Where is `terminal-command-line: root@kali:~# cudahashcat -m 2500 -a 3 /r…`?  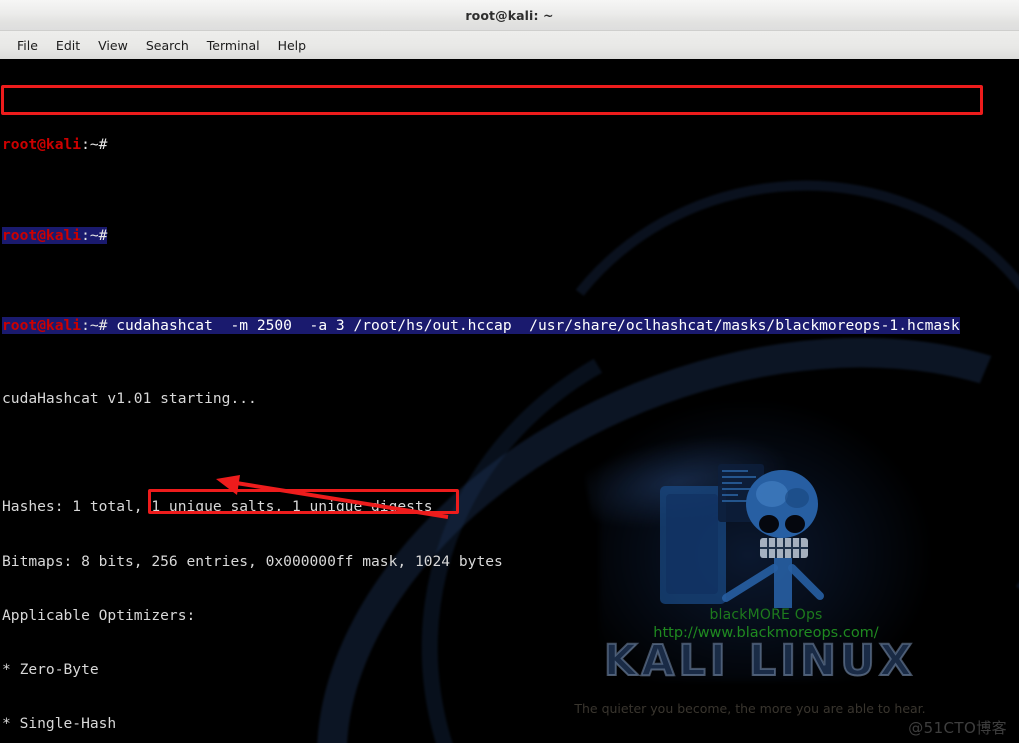 terminal-command-line: root@kali:~# cudahashcat -m 2500 -a 3 /r… is located at coordinates (510, 326).